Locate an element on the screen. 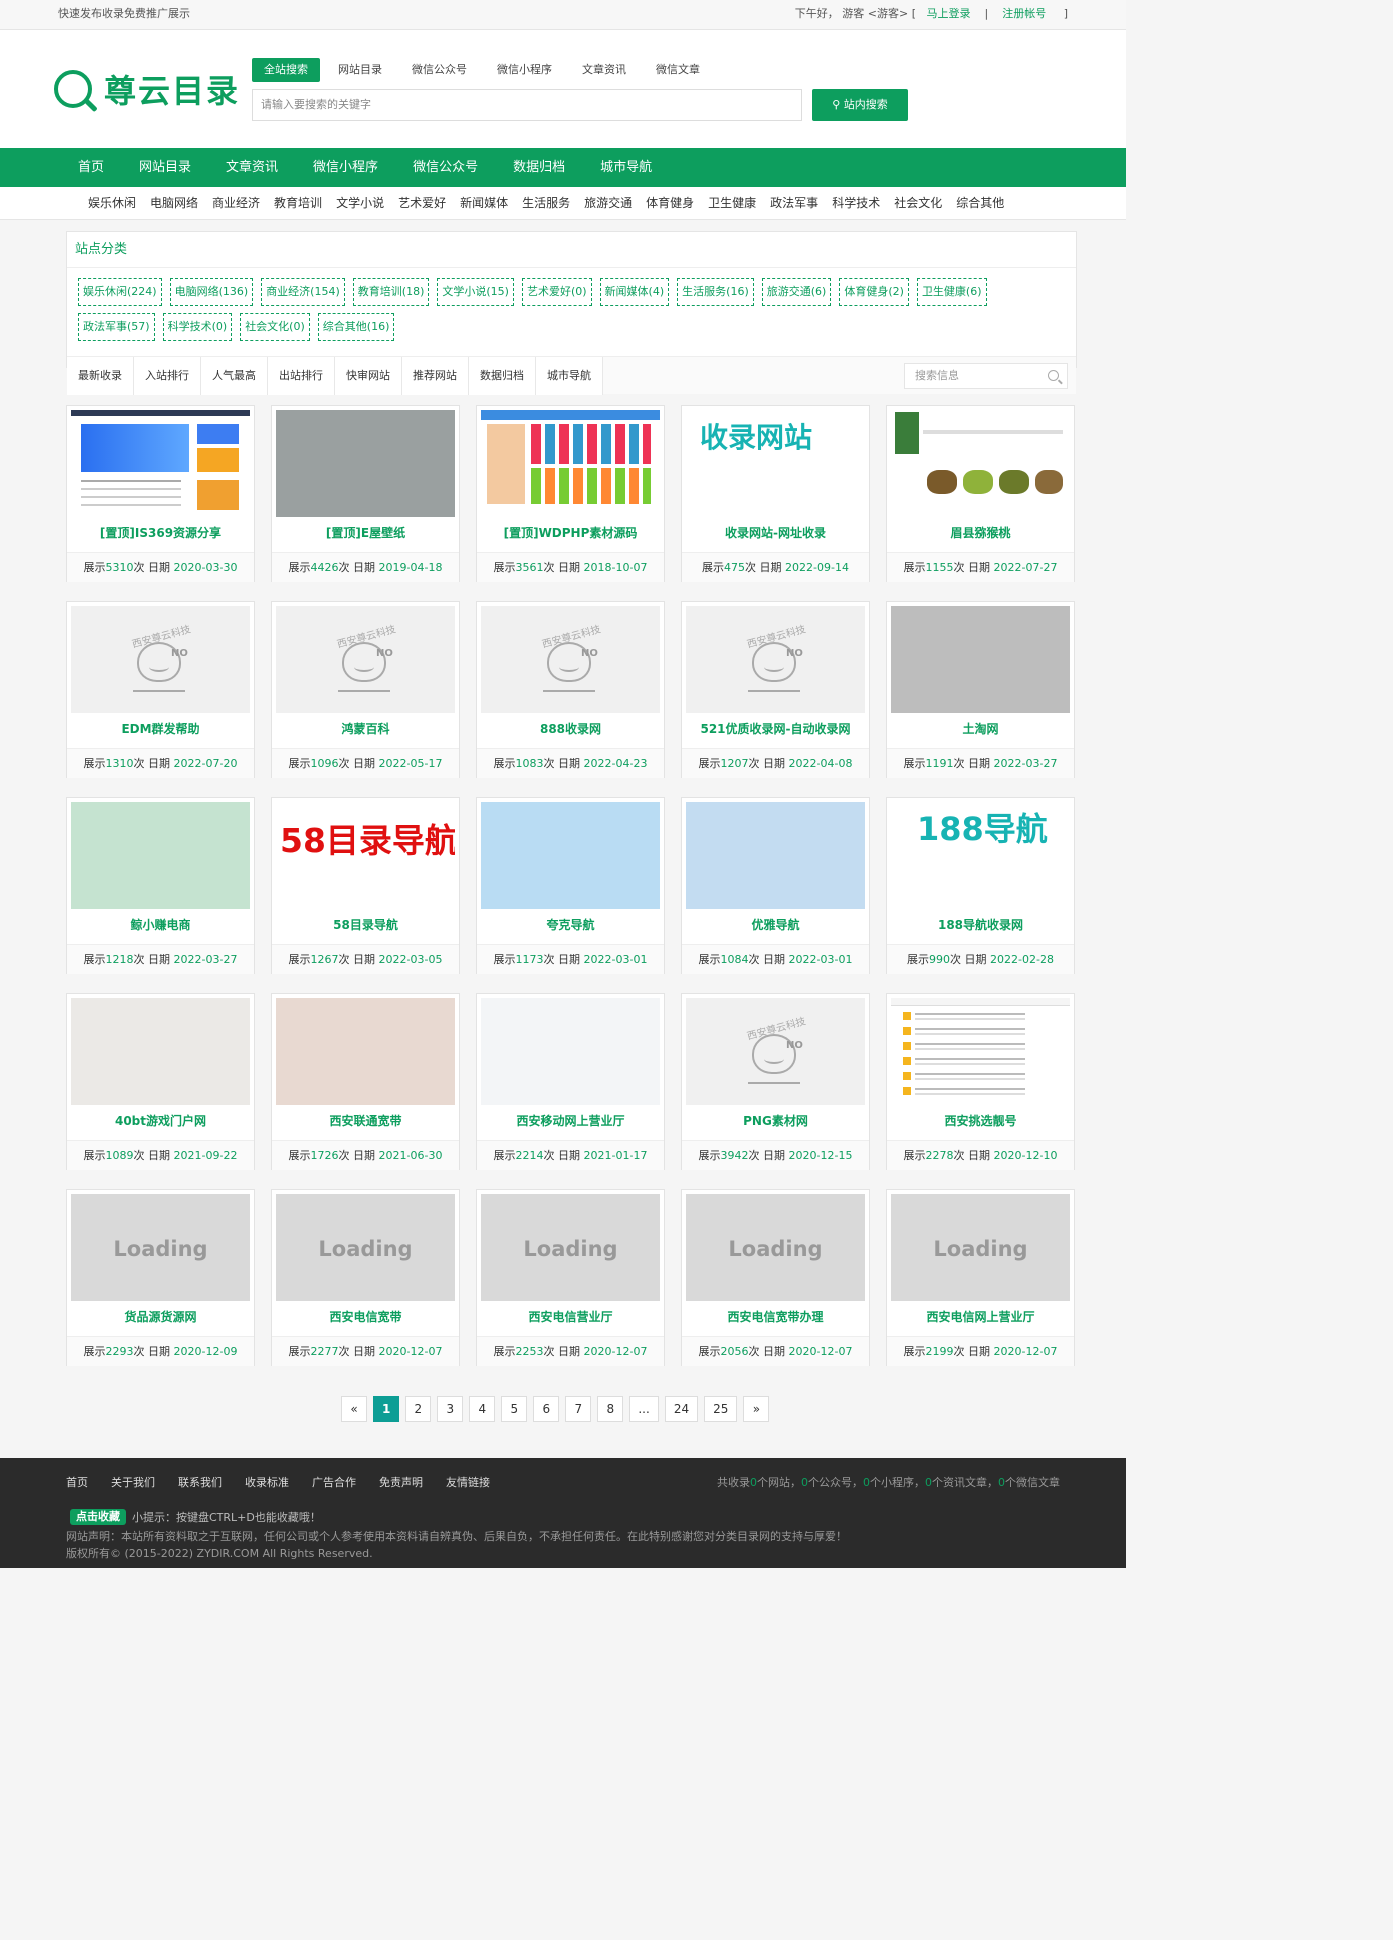  site-name: PNG素材网 is located at coordinates (775, 1120).